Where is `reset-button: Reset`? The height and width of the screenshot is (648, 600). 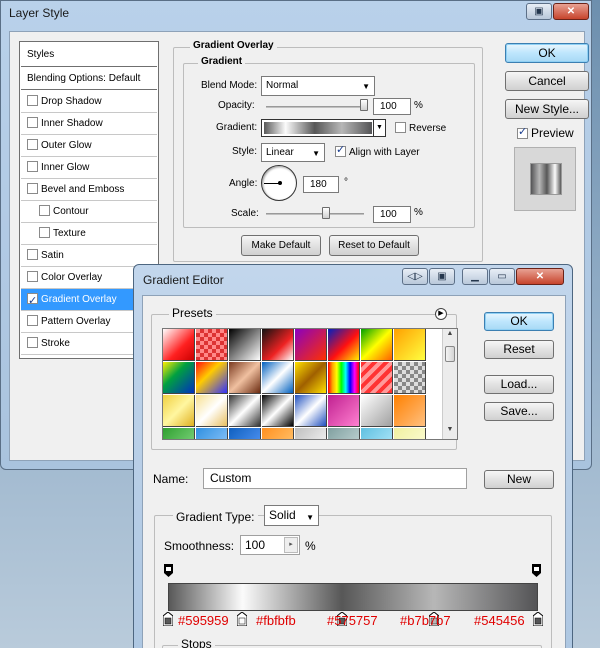
reset-button: Reset is located at coordinates (519, 349).